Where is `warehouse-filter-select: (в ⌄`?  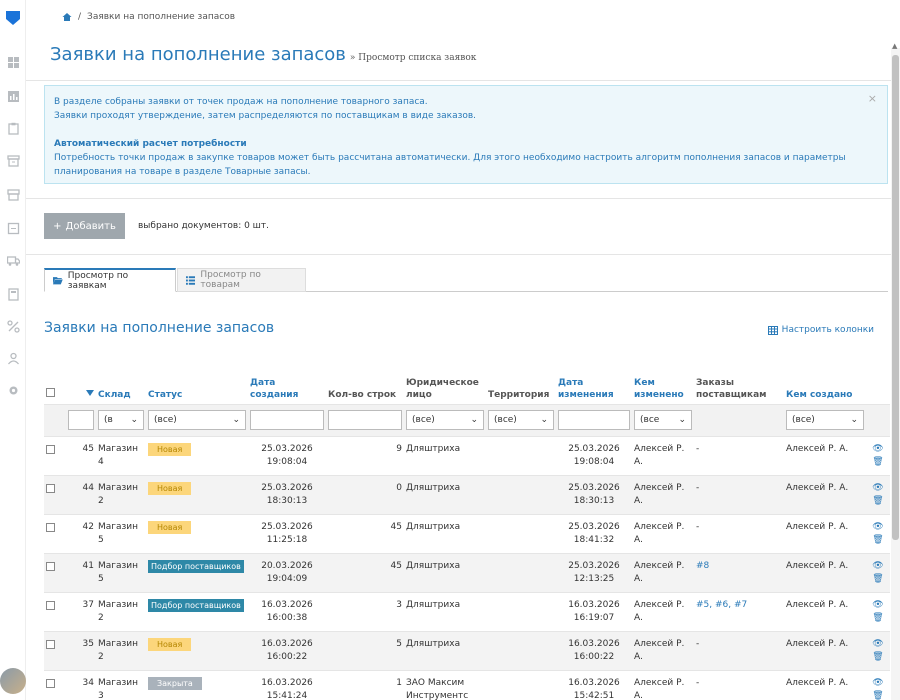
warehouse-filter-select: (в ⌄ is located at coordinates (121, 420).